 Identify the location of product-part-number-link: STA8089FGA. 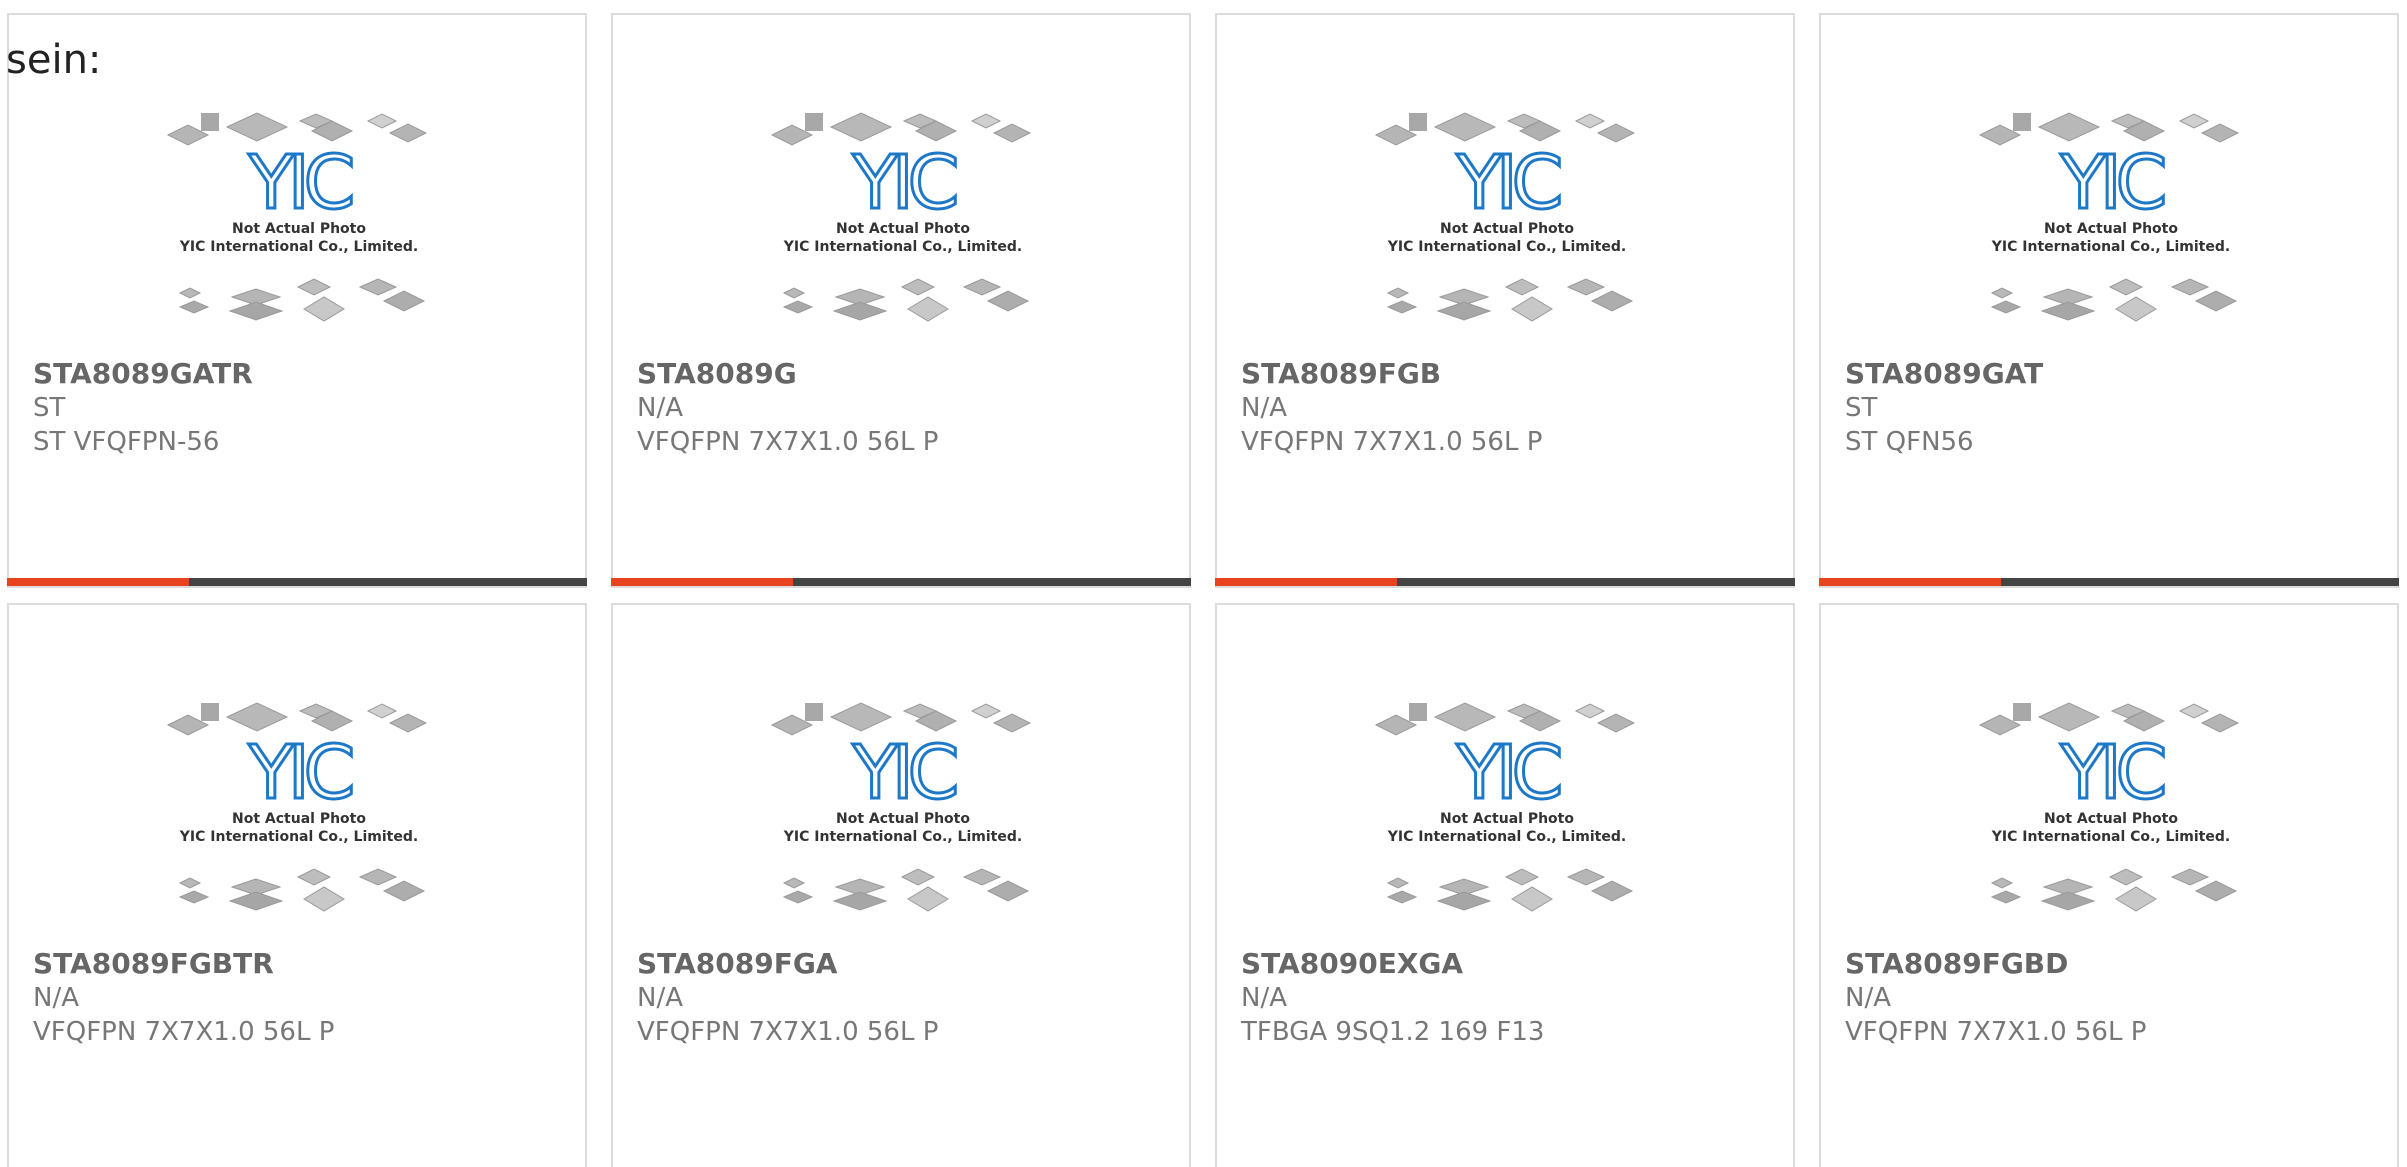
(908, 964).